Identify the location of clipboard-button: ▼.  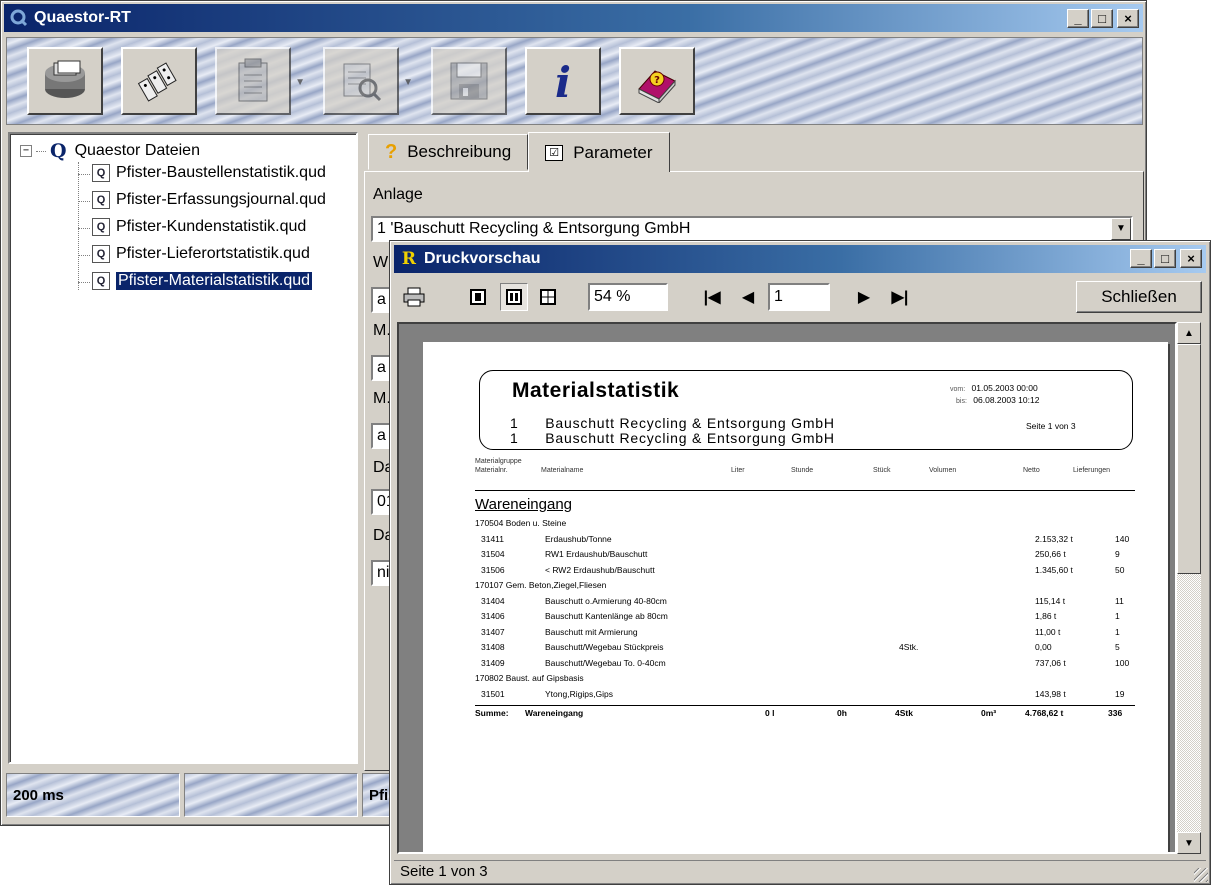
(260, 81).